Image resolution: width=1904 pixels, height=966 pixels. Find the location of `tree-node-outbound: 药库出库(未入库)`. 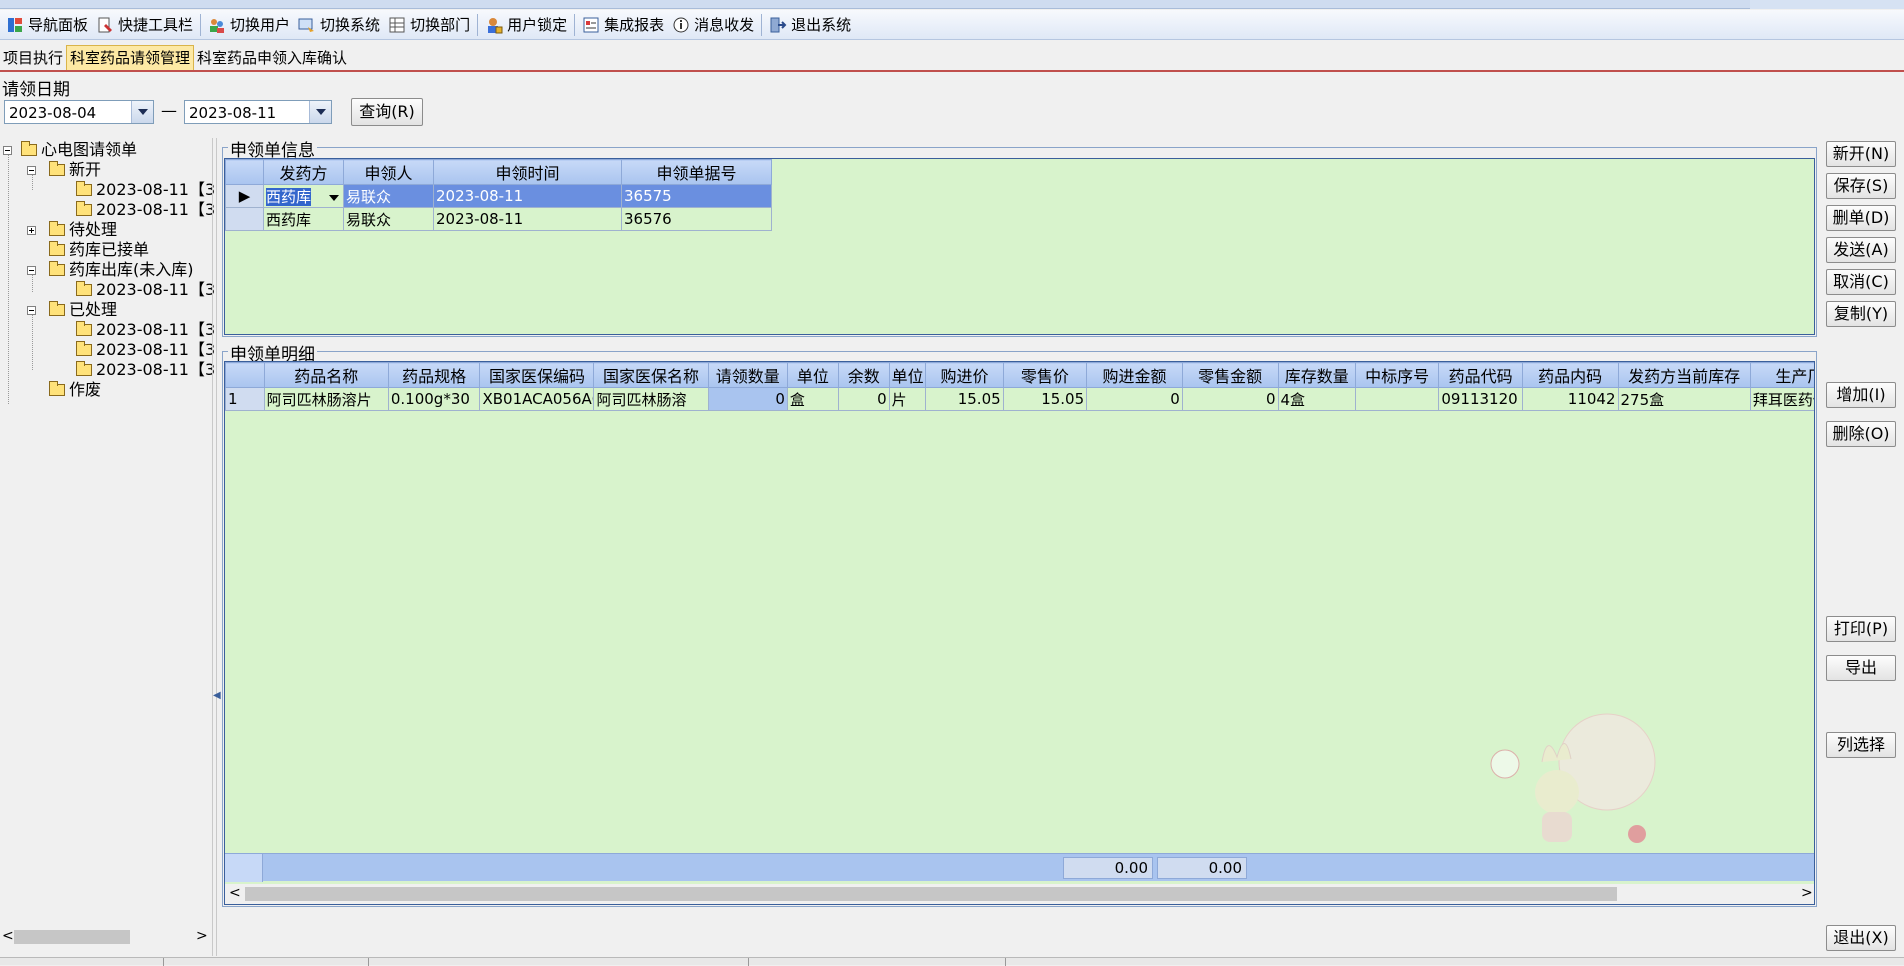

tree-node-outbound: 药库出库(未入库) is located at coordinates (110, 270).